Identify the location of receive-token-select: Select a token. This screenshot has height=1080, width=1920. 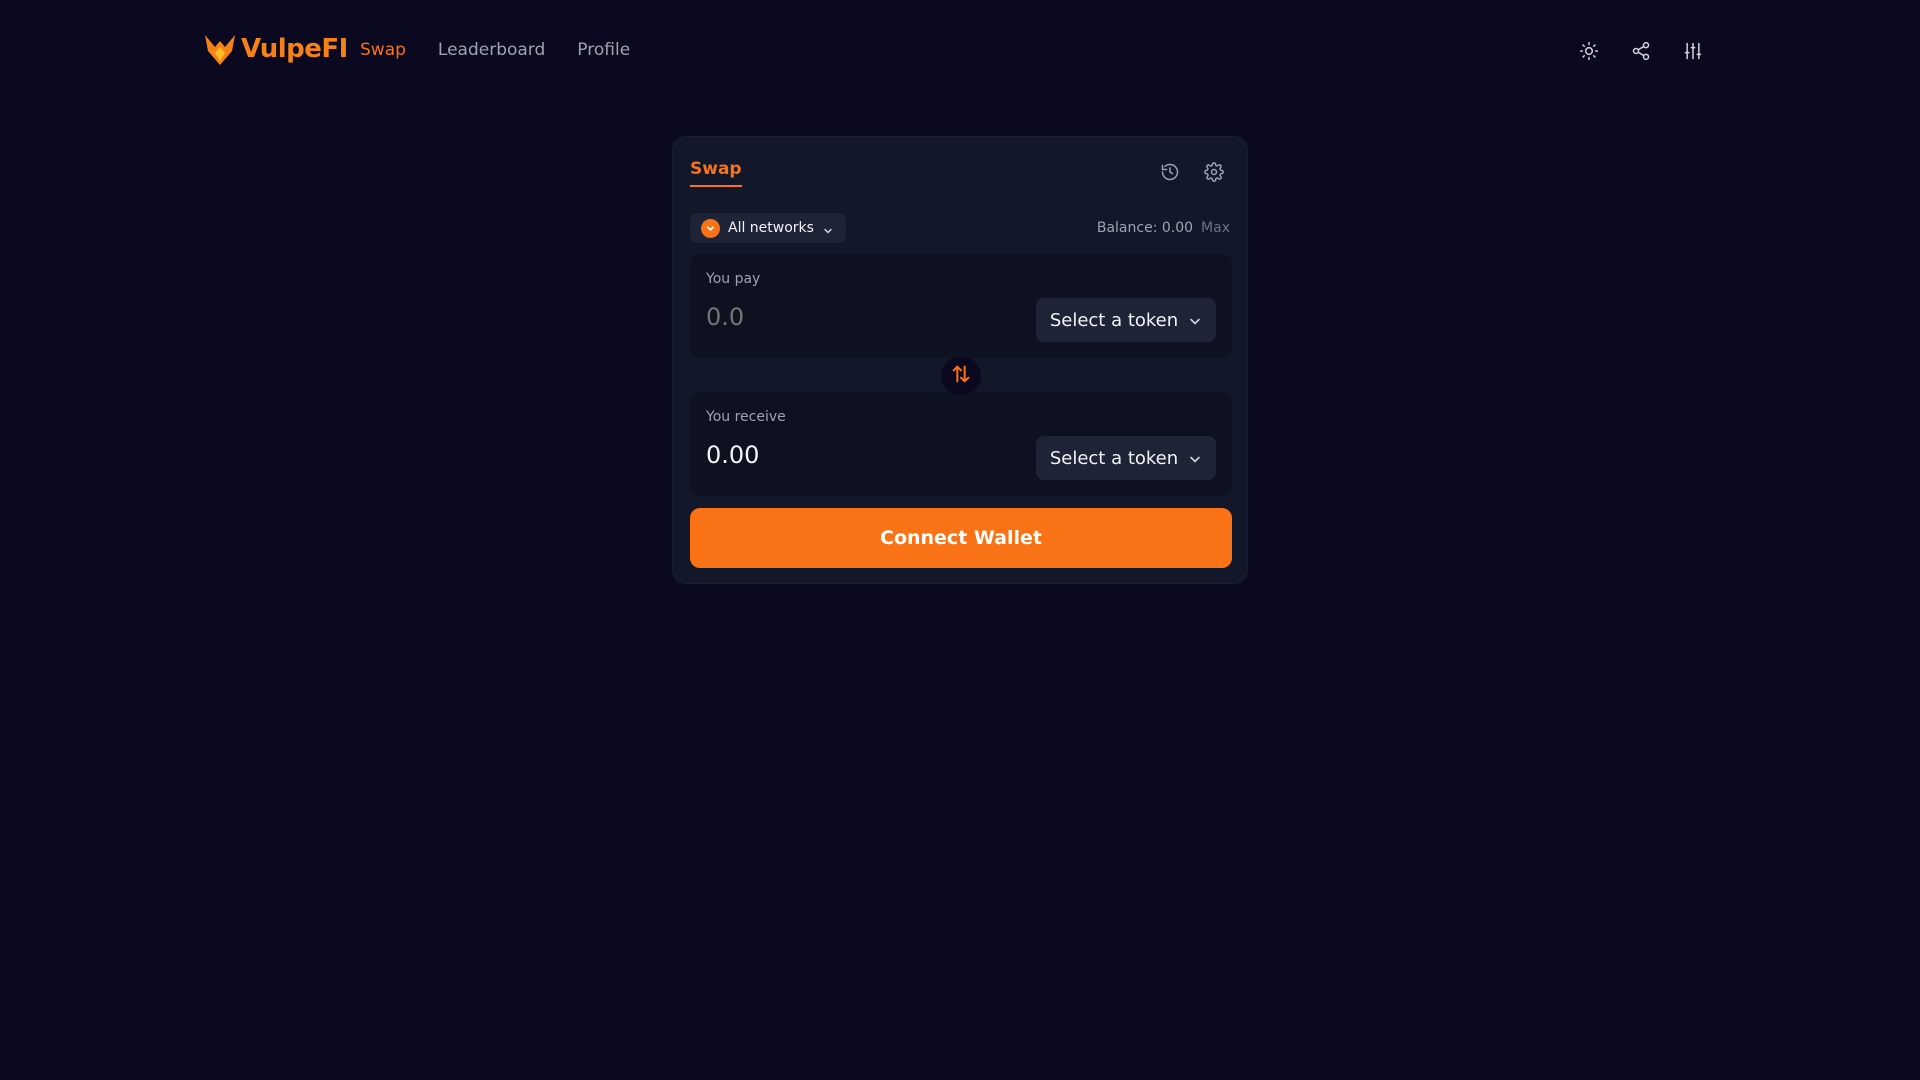
(1126, 458).